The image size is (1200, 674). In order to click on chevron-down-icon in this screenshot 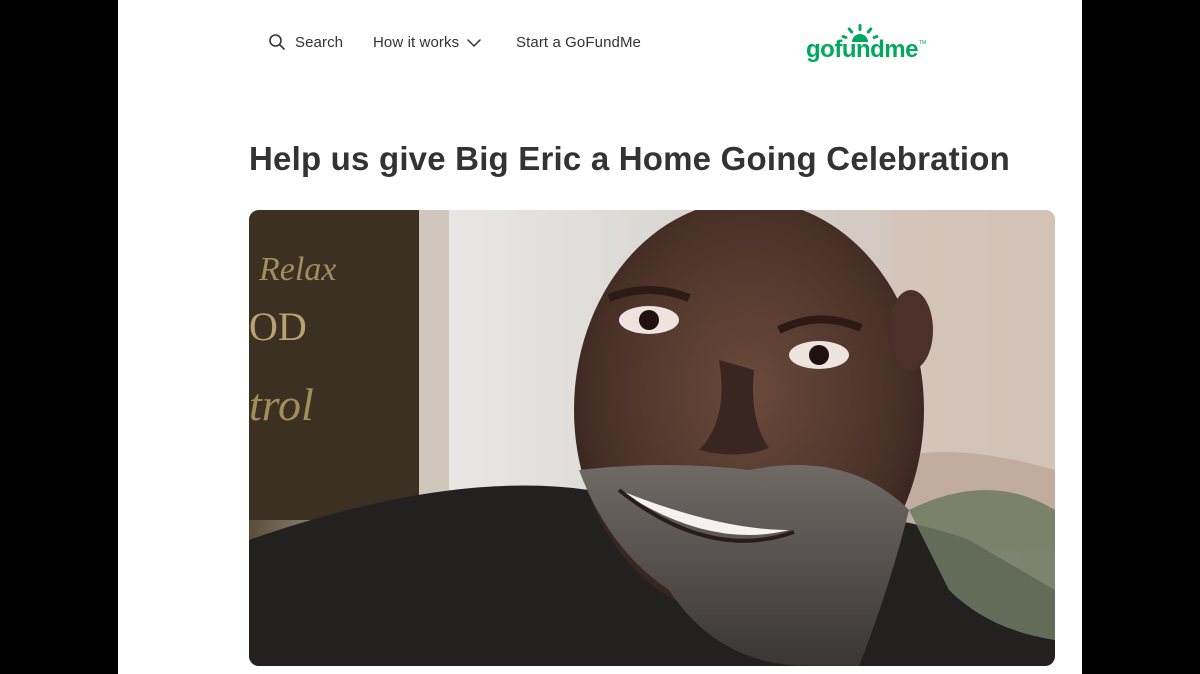, I will do `click(474, 43)`.